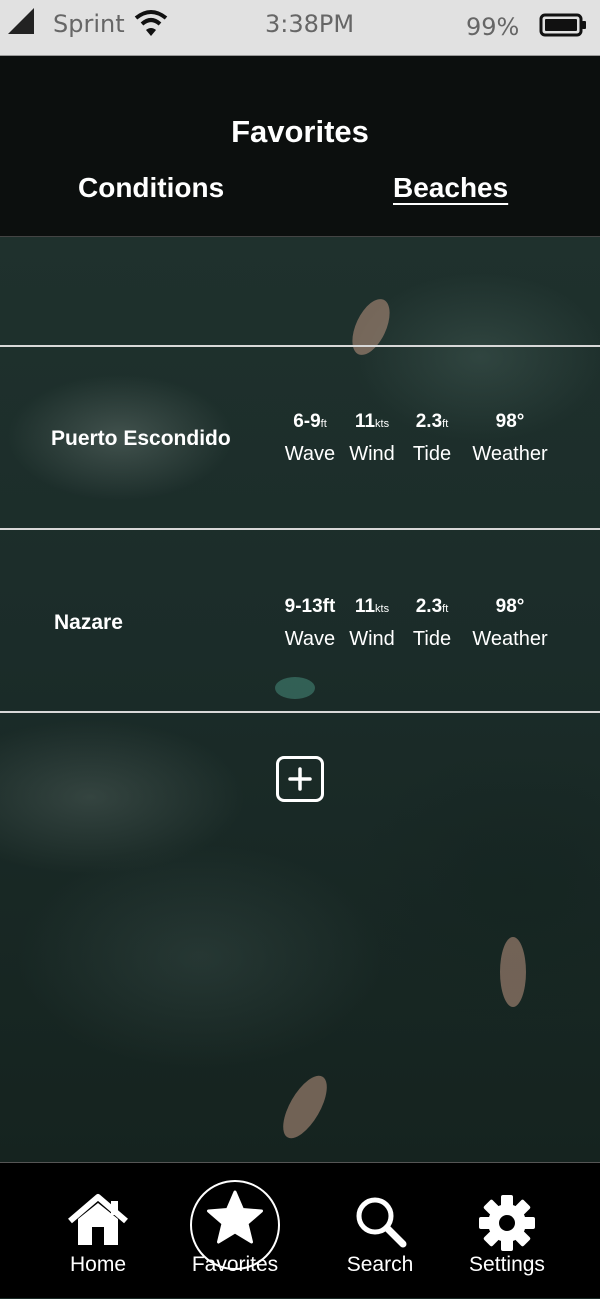 The height and width of the screenshot is (1299, 600). I want to click on tab-home-label: Home, so click(98, 1264).